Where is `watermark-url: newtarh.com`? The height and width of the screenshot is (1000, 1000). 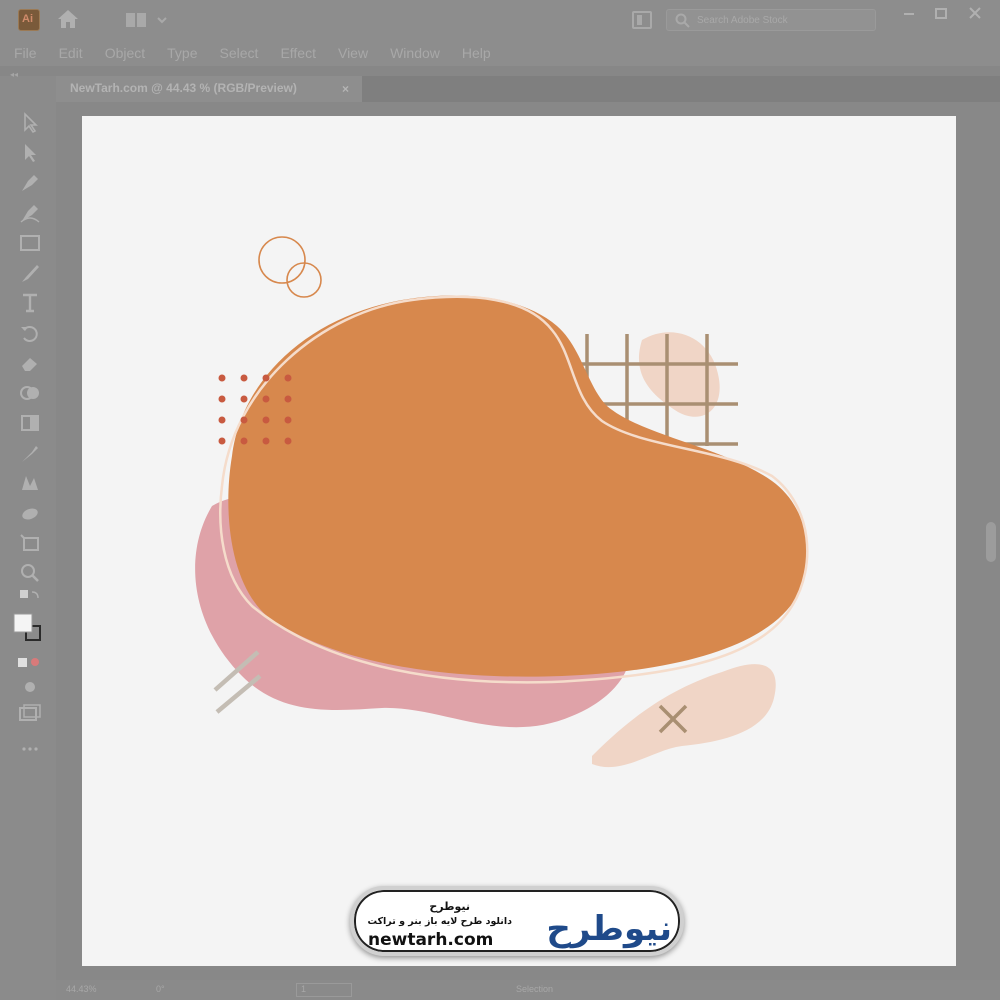
watermark-url: newtarh.com is located at coordinates (430, 940).